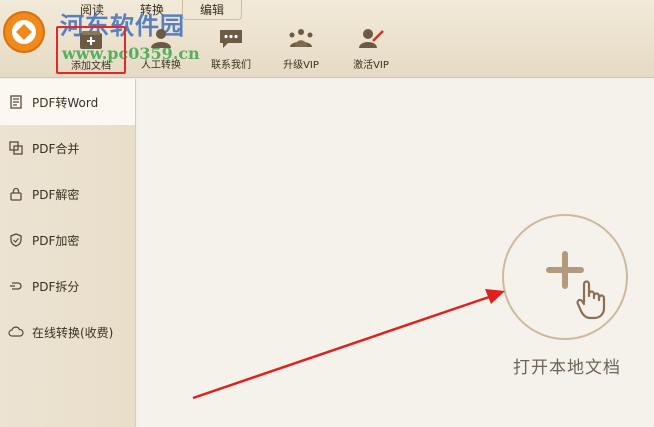 This screenshot has height=427, width=654. Describe the element at coordinates (56, 240) in the screenshot. I see `sidebar-item-label: PDF加密` at that location.